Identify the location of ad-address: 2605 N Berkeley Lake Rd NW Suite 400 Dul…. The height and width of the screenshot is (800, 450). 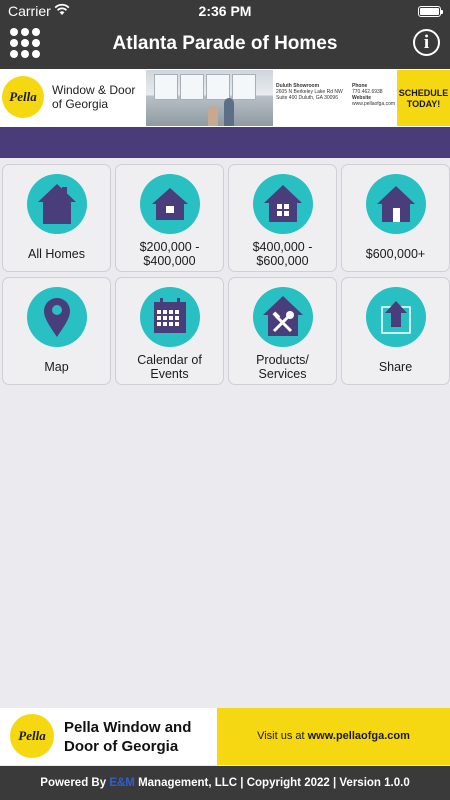
(309, 95).